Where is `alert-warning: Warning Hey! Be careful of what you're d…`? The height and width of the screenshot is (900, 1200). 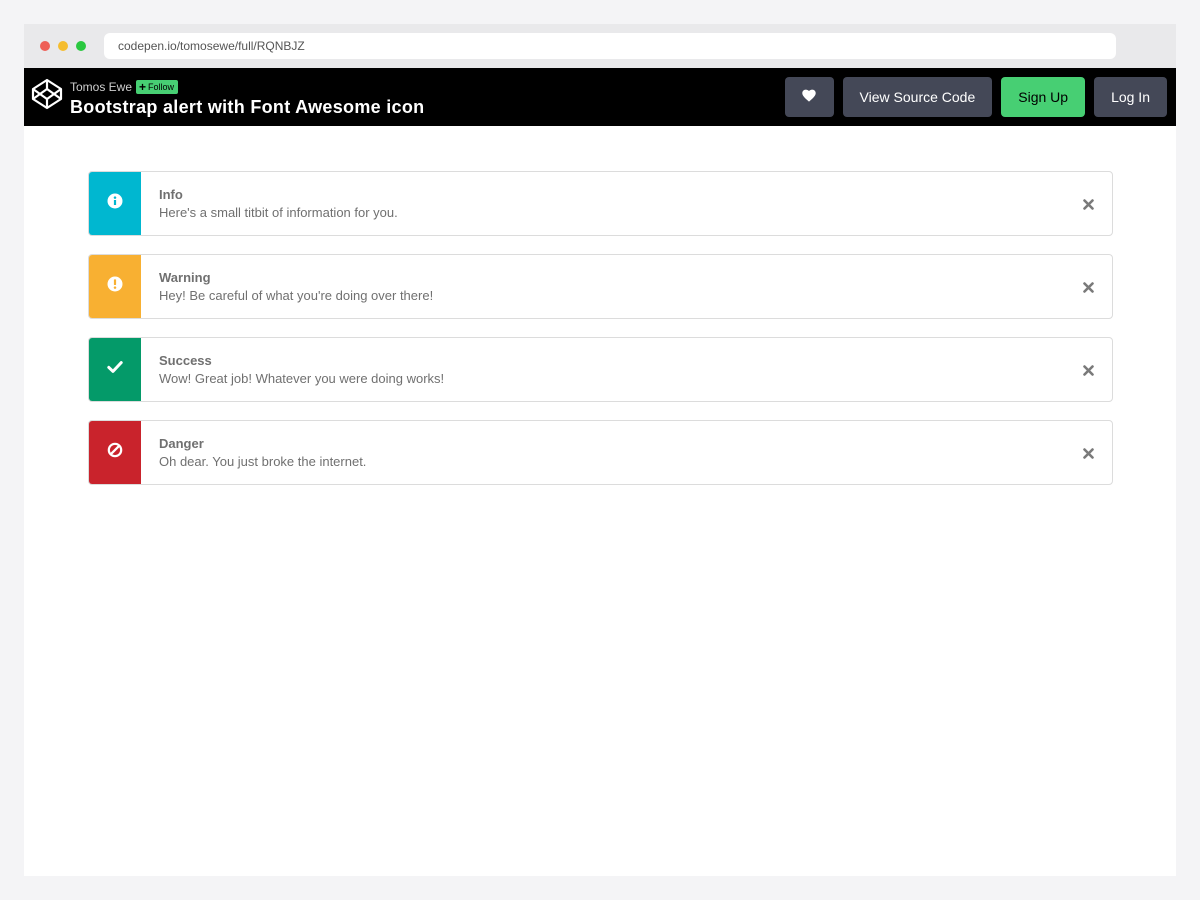
alert-warning: Warning Hey! Be careful of what you're d… is located at coordinates (600, 286).